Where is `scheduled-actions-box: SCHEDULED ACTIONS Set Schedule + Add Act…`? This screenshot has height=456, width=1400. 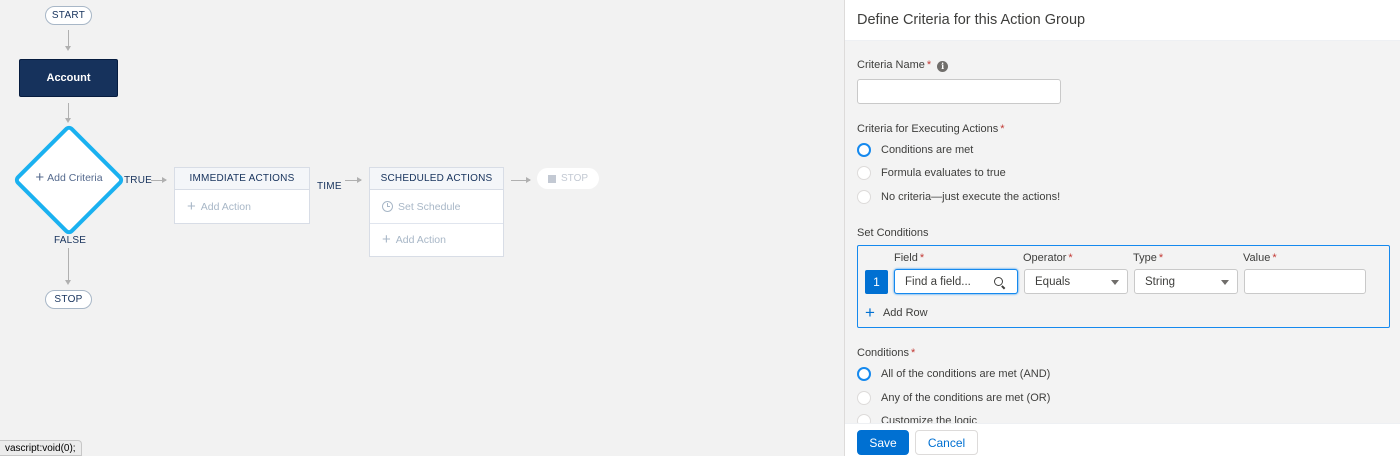
scheduled-actions-box: SCHEDULED ACTIONS Set Schedule + Add Act… is located at coordinates (436, 212).